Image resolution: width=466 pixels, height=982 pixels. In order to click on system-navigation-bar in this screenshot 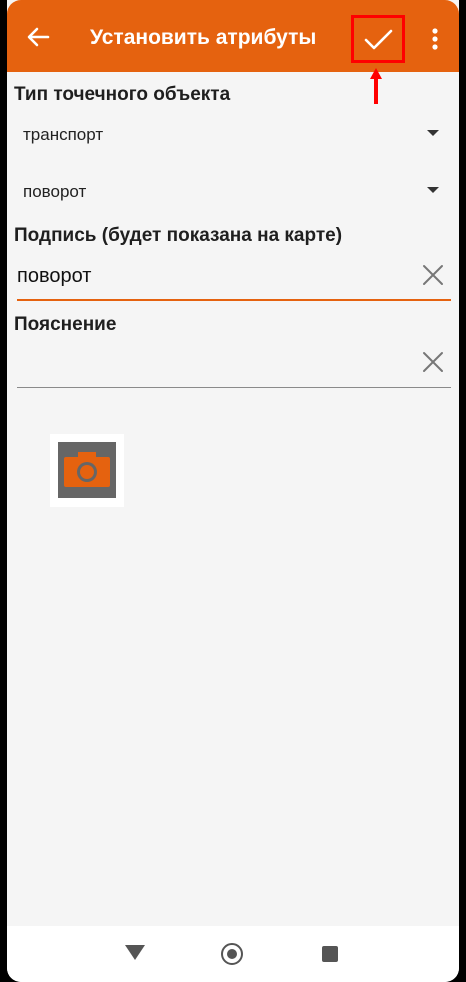, I will do `click(233, 954)`.